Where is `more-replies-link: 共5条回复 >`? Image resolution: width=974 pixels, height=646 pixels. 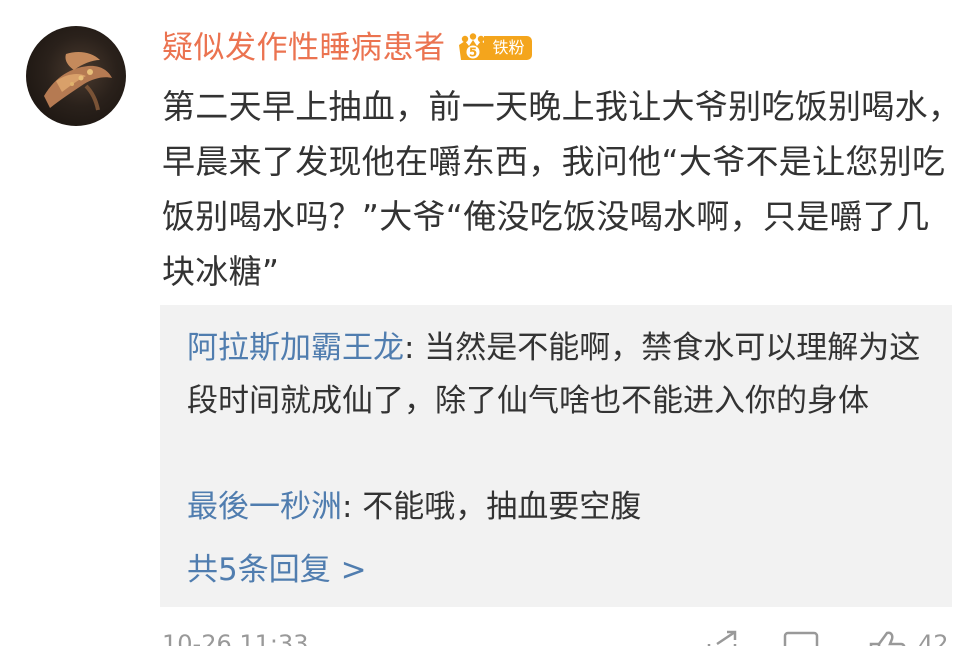 more-replies-link: 共5条回复 > is located at coordinates (277, 570).